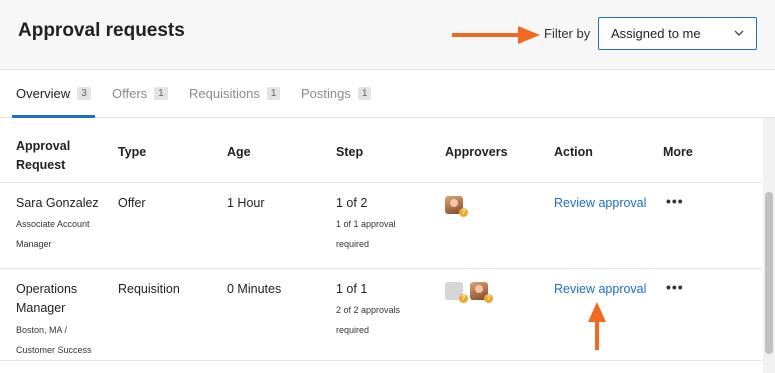 This screenshot has width=775, height=373. What do you see at coordinates (350, 152) in the screenshot?
I see `column-header-step: Step` at bounding box center [350, 152].